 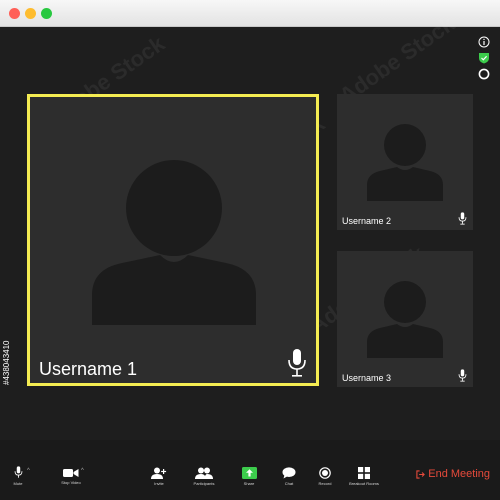 I want to click on status-icons, so click(x=484, y=59).